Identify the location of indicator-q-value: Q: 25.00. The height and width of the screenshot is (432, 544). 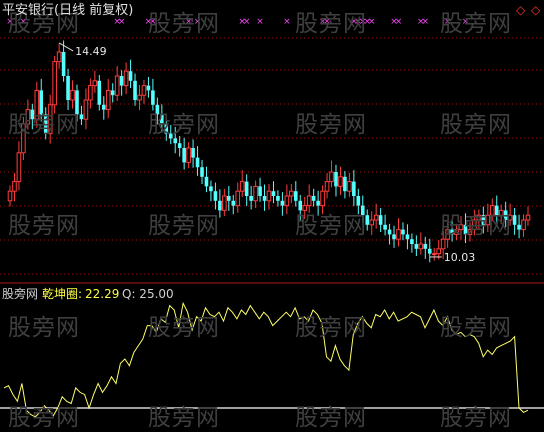
(148, 294).